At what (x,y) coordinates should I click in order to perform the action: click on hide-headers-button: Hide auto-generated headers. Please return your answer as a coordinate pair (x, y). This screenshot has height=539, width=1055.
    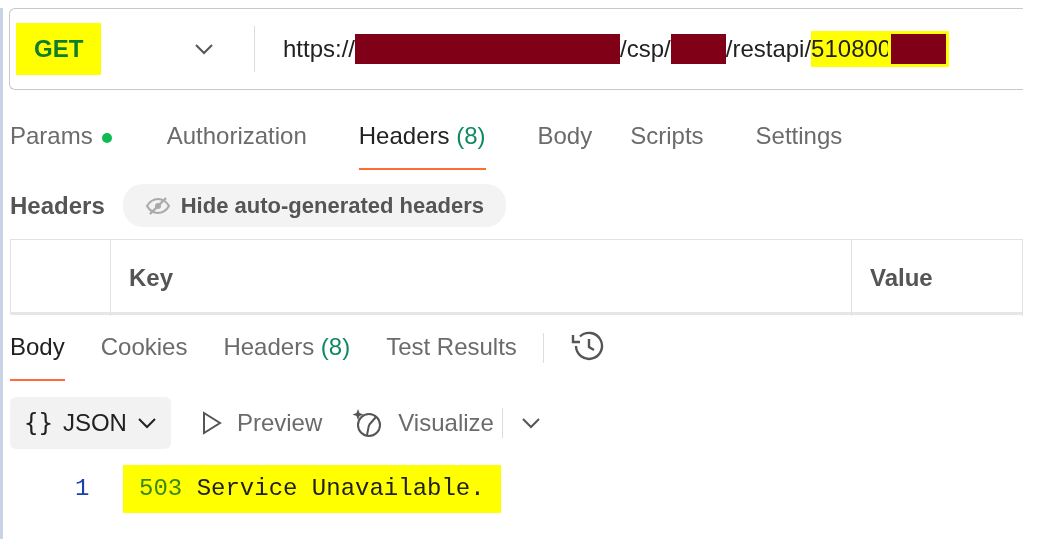
    Looking at the image, I should click on (314, 205).